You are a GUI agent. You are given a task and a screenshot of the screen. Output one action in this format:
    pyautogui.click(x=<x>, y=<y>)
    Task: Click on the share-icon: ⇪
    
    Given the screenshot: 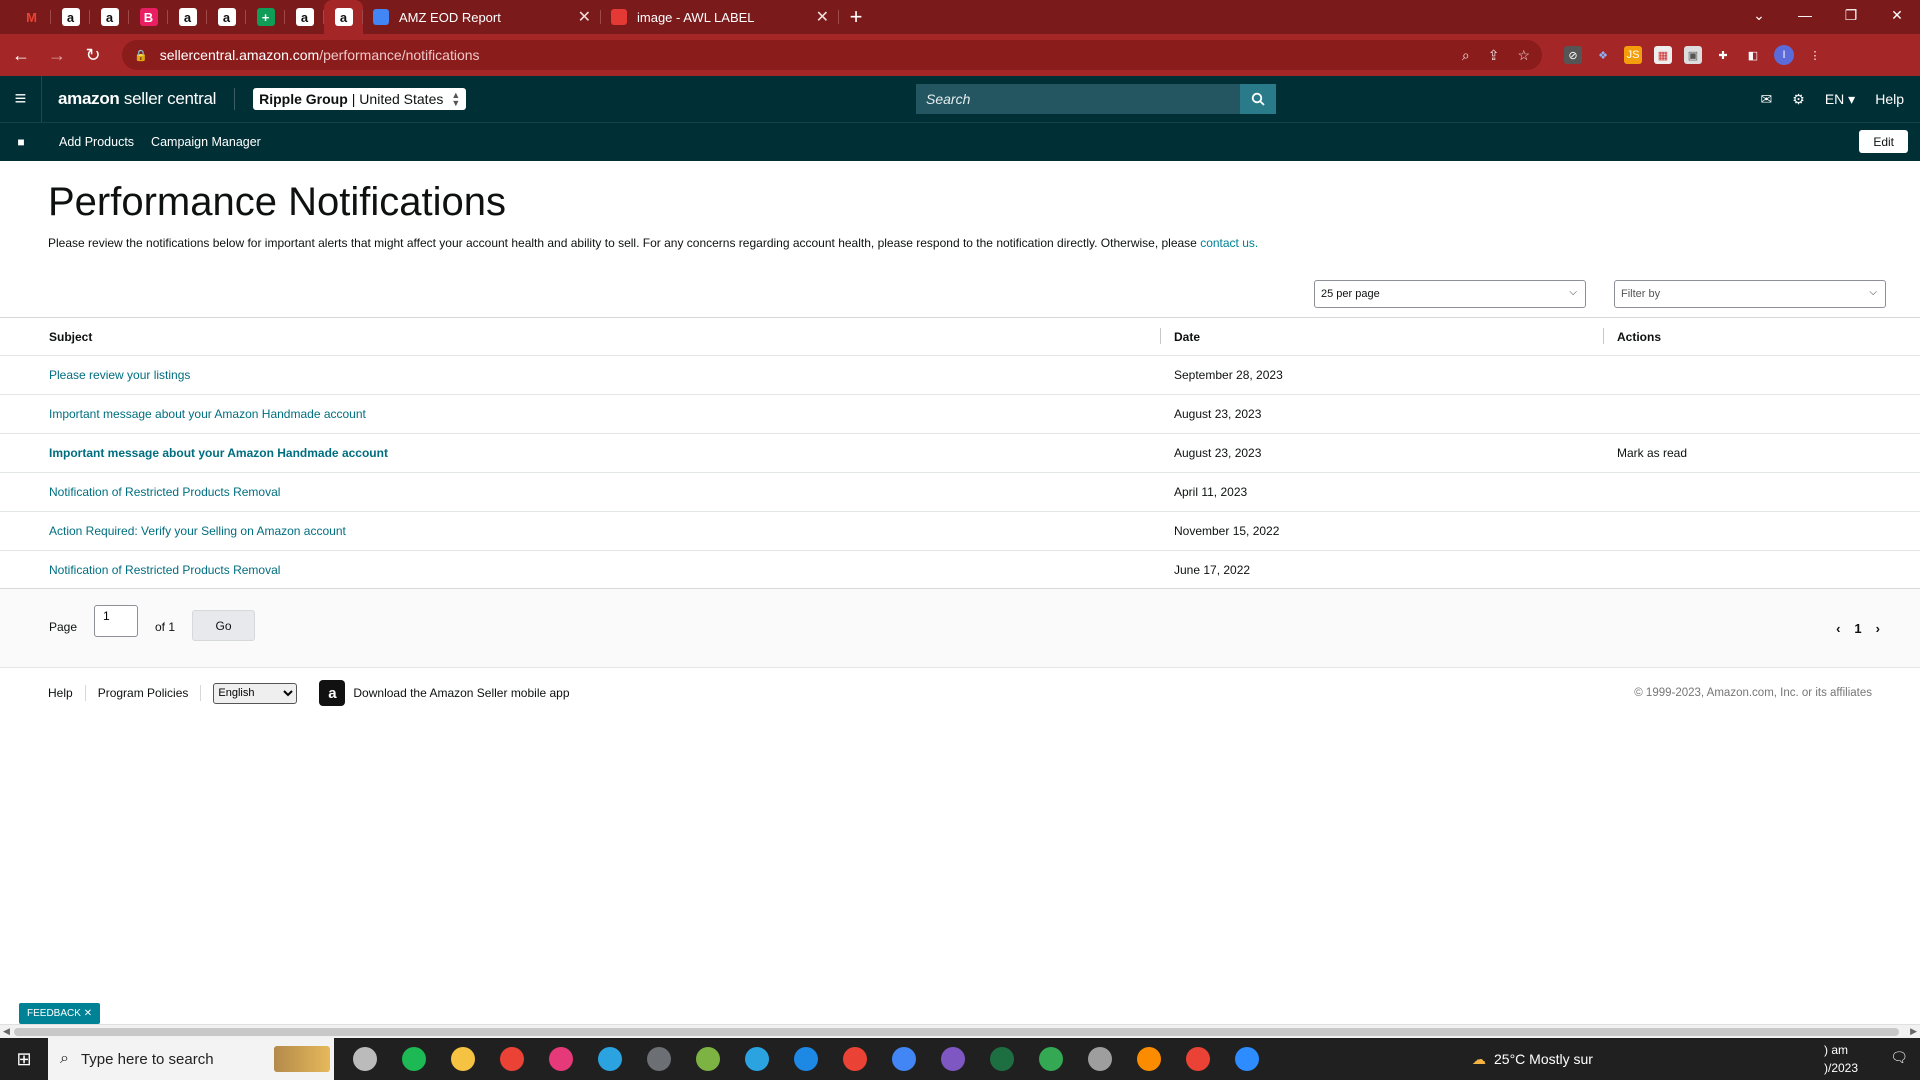 What is the action you would take?
    pyautogui.click(x=1494, y=55)
    